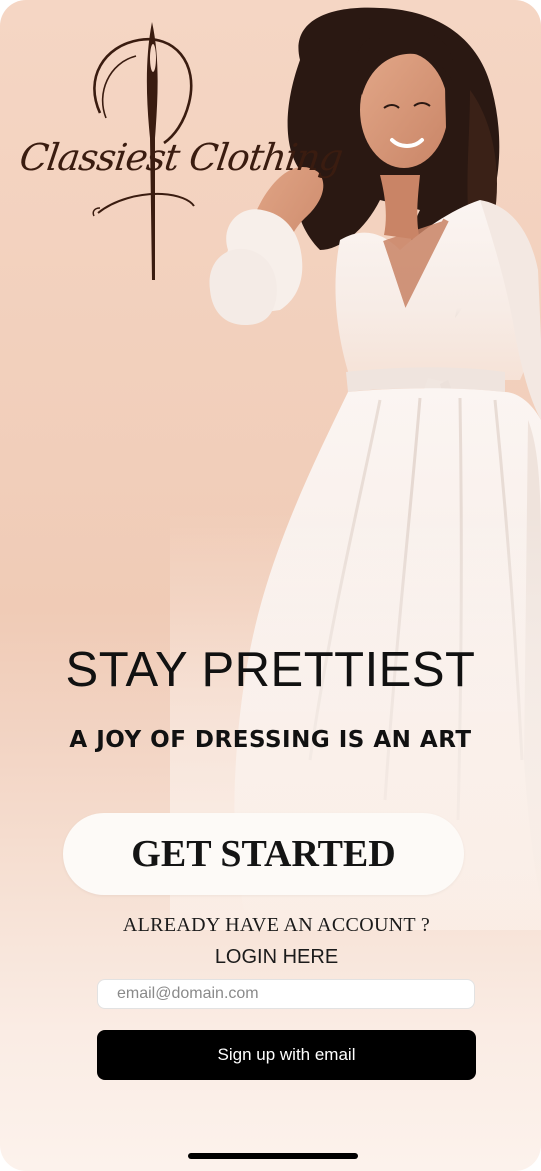  What do you see at coordinates (286, 994) in the screenshot?
I see `email-input` at bounding box center [286, 994].